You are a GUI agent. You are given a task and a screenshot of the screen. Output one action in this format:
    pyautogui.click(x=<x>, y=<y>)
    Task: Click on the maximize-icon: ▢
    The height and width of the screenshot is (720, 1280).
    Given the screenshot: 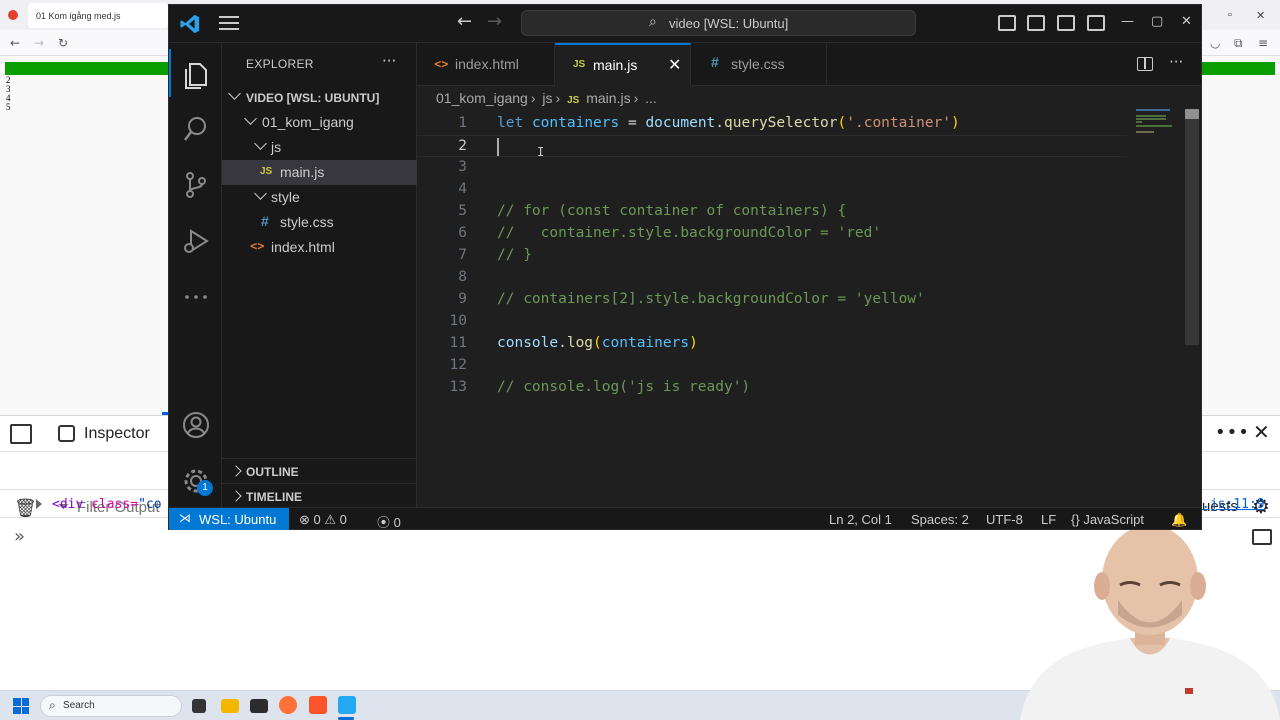 What is the action you would take?
    pyautogui.click(x=1157, y=21)
    